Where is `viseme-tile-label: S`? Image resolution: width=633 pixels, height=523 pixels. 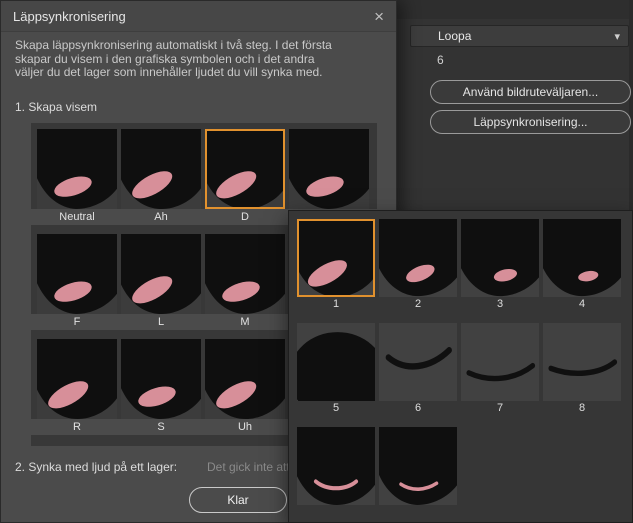 viseme-tile-label: S is located at coordinates (161, 427).